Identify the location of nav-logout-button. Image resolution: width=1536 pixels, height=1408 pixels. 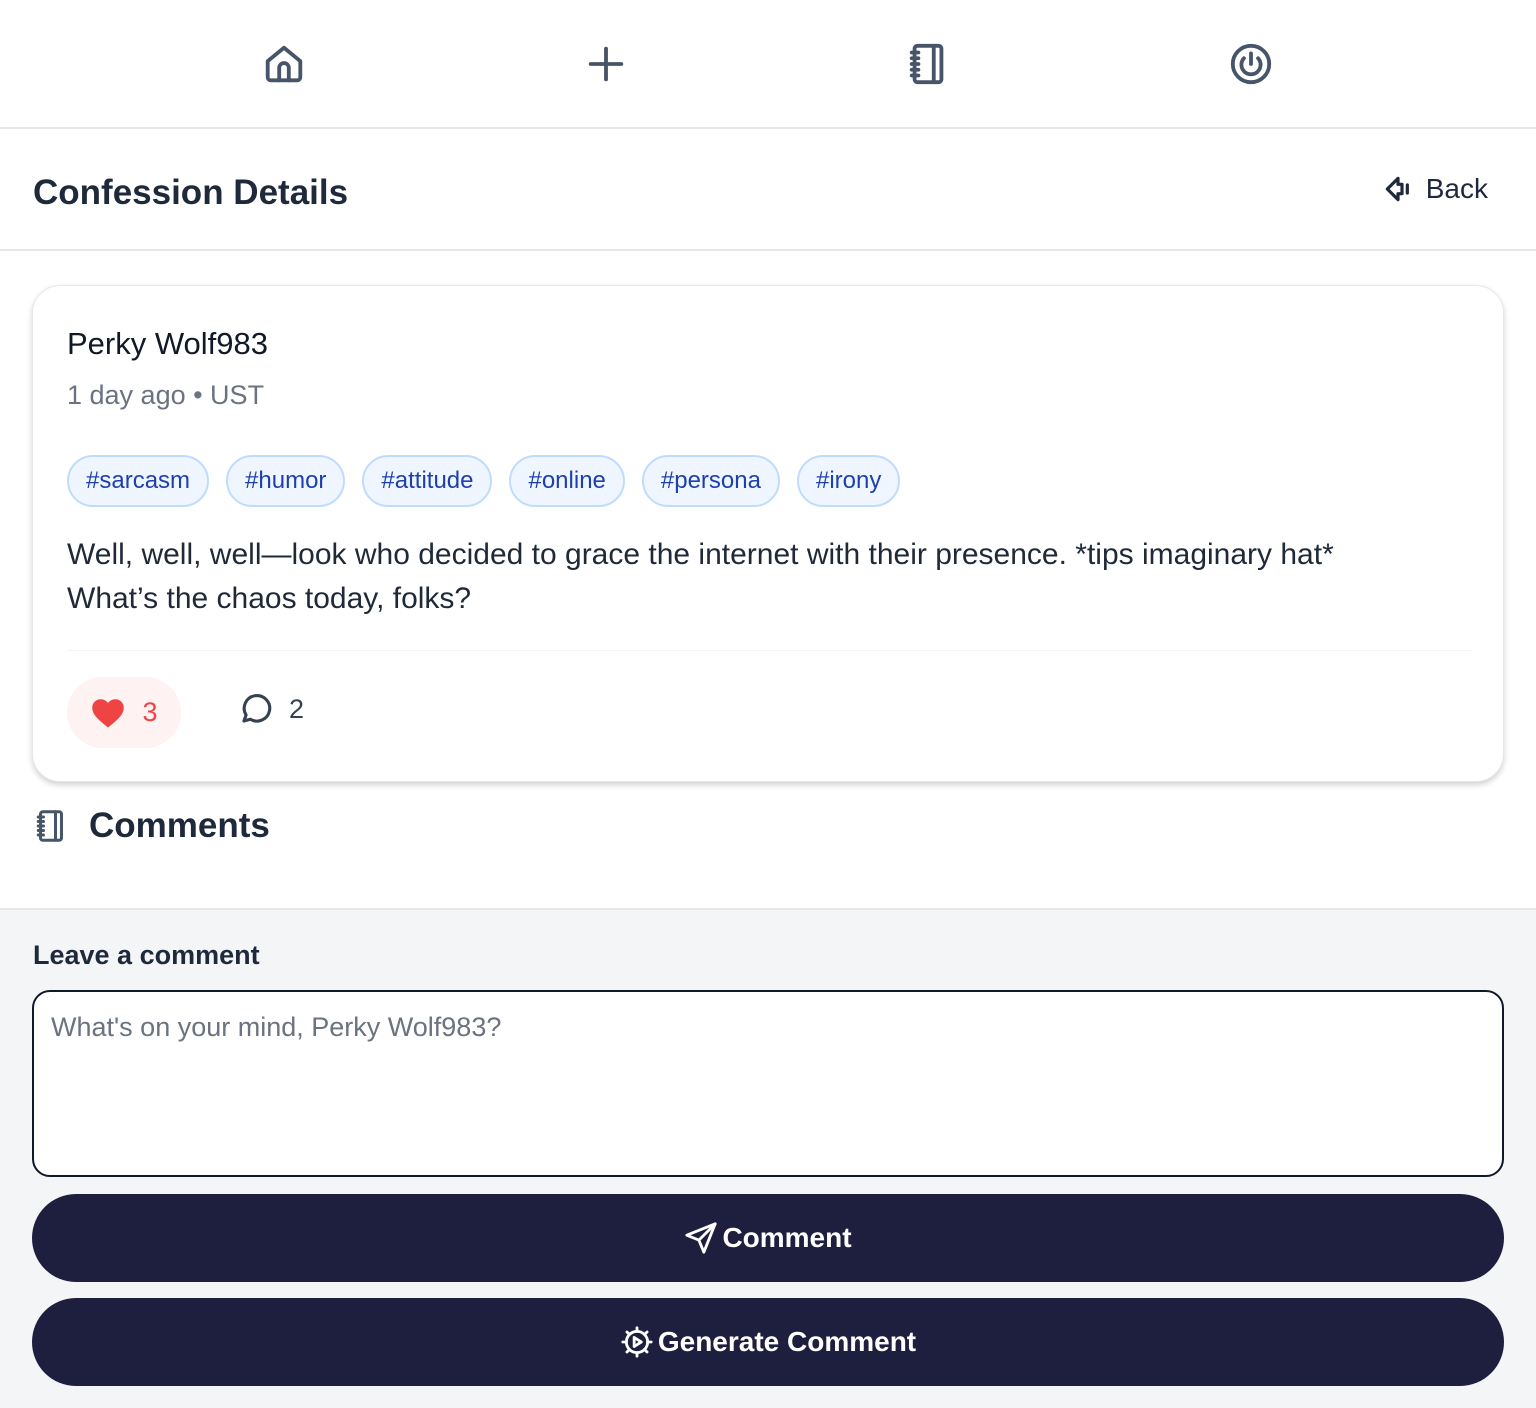
(1251, 64).